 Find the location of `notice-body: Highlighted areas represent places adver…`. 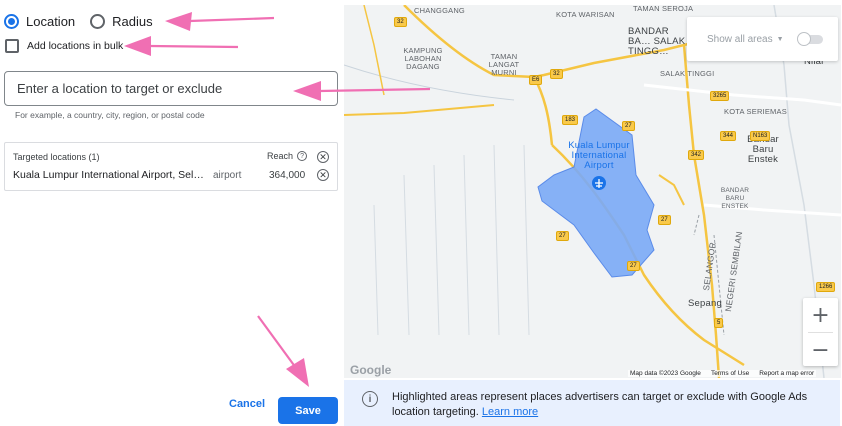

notice-body: Highlighted areas represent places adver… is located at coordinates (600, 404).